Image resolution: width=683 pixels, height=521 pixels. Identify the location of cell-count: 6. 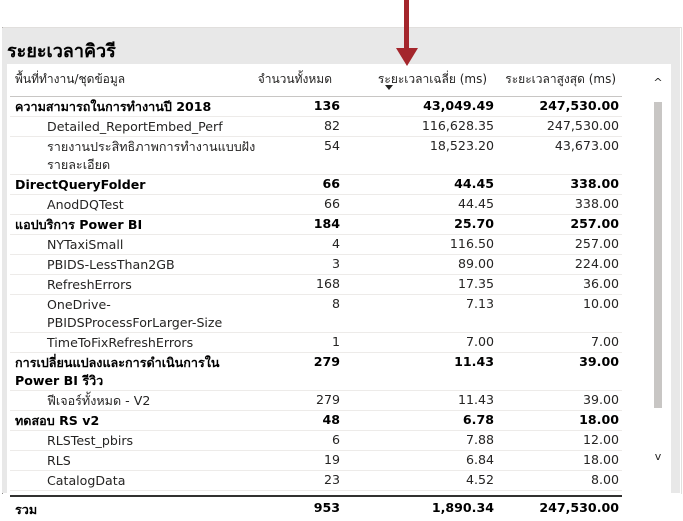
(335, 439).